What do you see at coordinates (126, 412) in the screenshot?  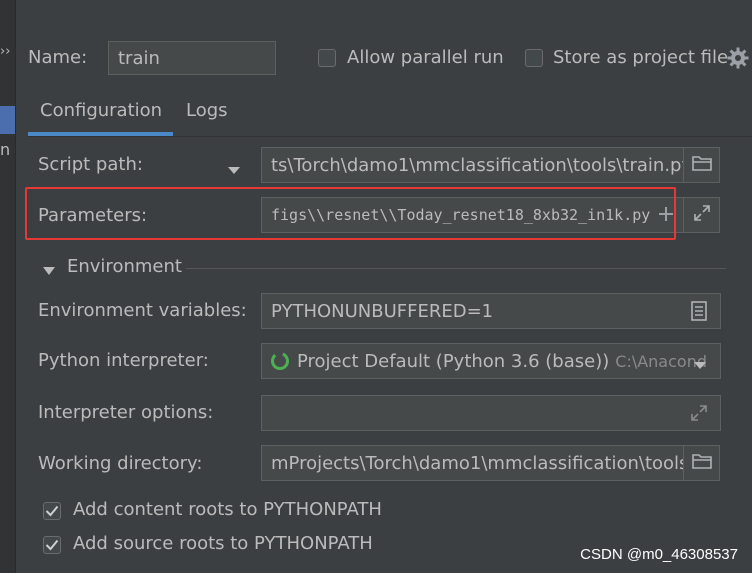 I see `interp-options-label: Interpreter options:` at bounding box center [126, 412].